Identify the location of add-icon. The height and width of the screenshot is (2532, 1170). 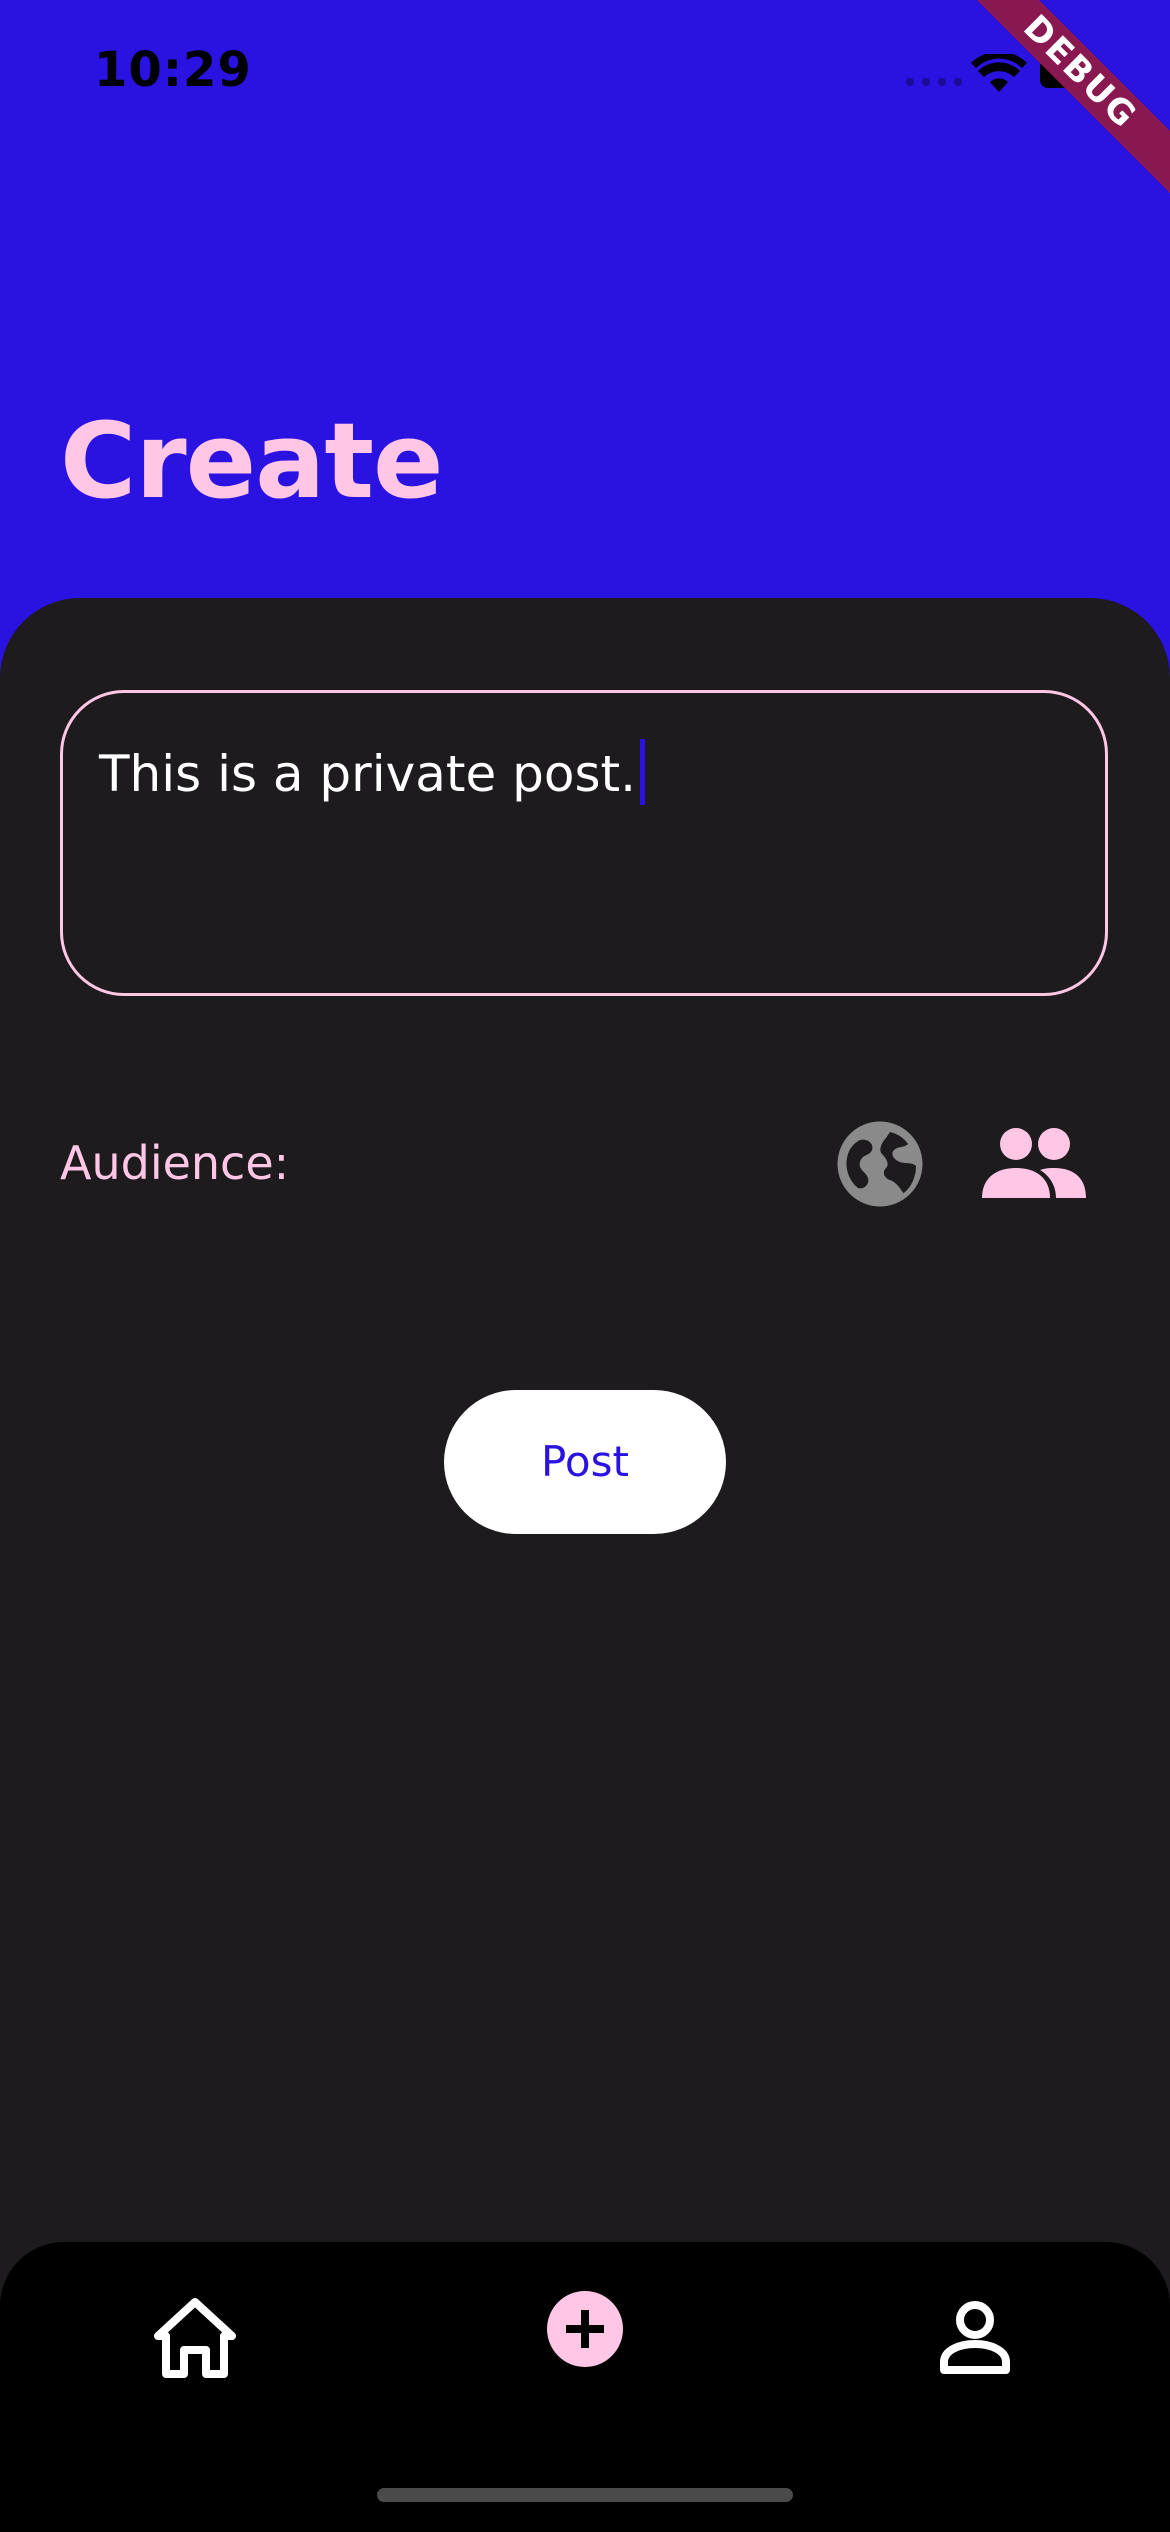
(585, 2329).